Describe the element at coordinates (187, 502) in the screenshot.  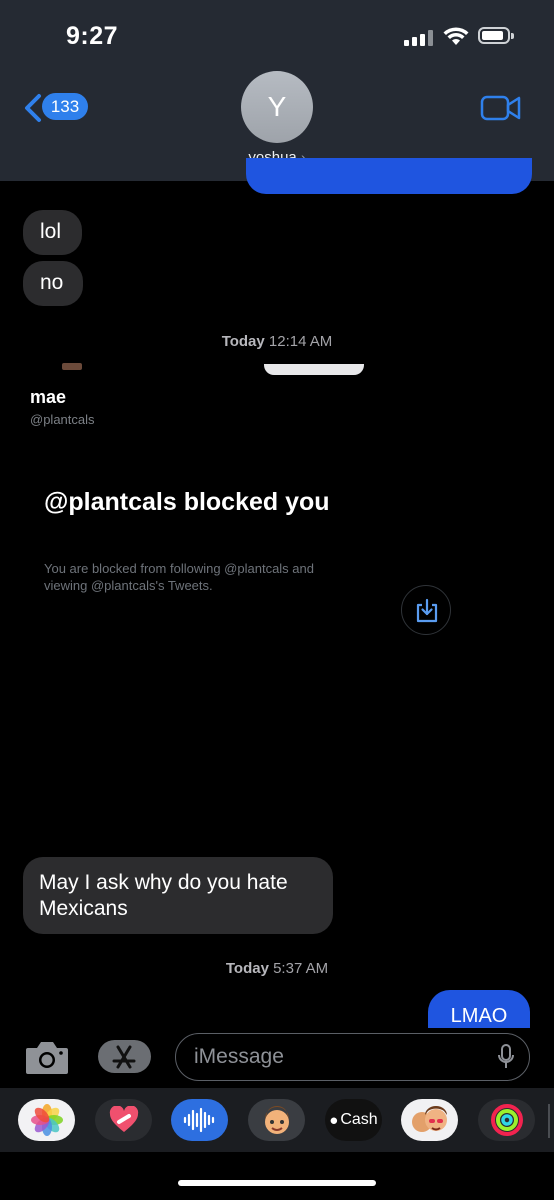
I see `blocked-title: @plantcals blocked you` at that location.